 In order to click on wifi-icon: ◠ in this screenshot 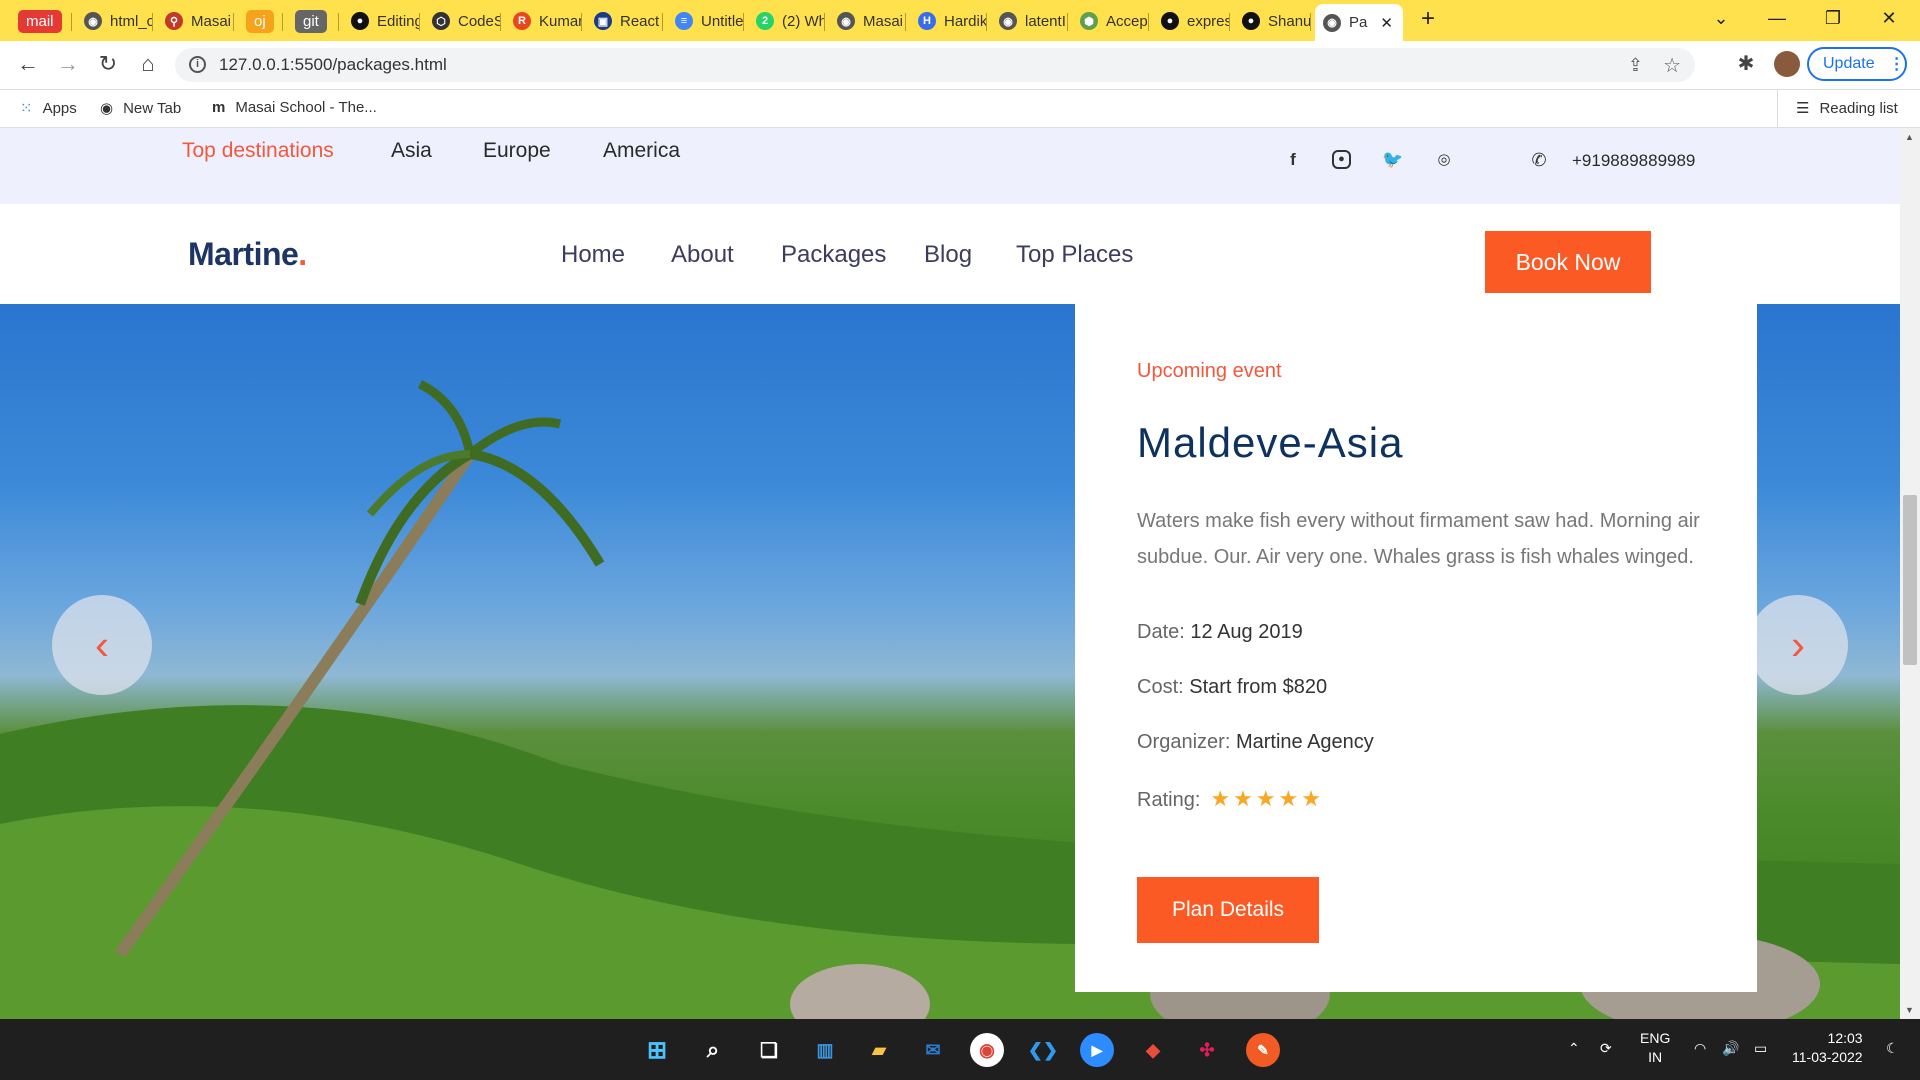, I will do `click(1700, 1048)`.